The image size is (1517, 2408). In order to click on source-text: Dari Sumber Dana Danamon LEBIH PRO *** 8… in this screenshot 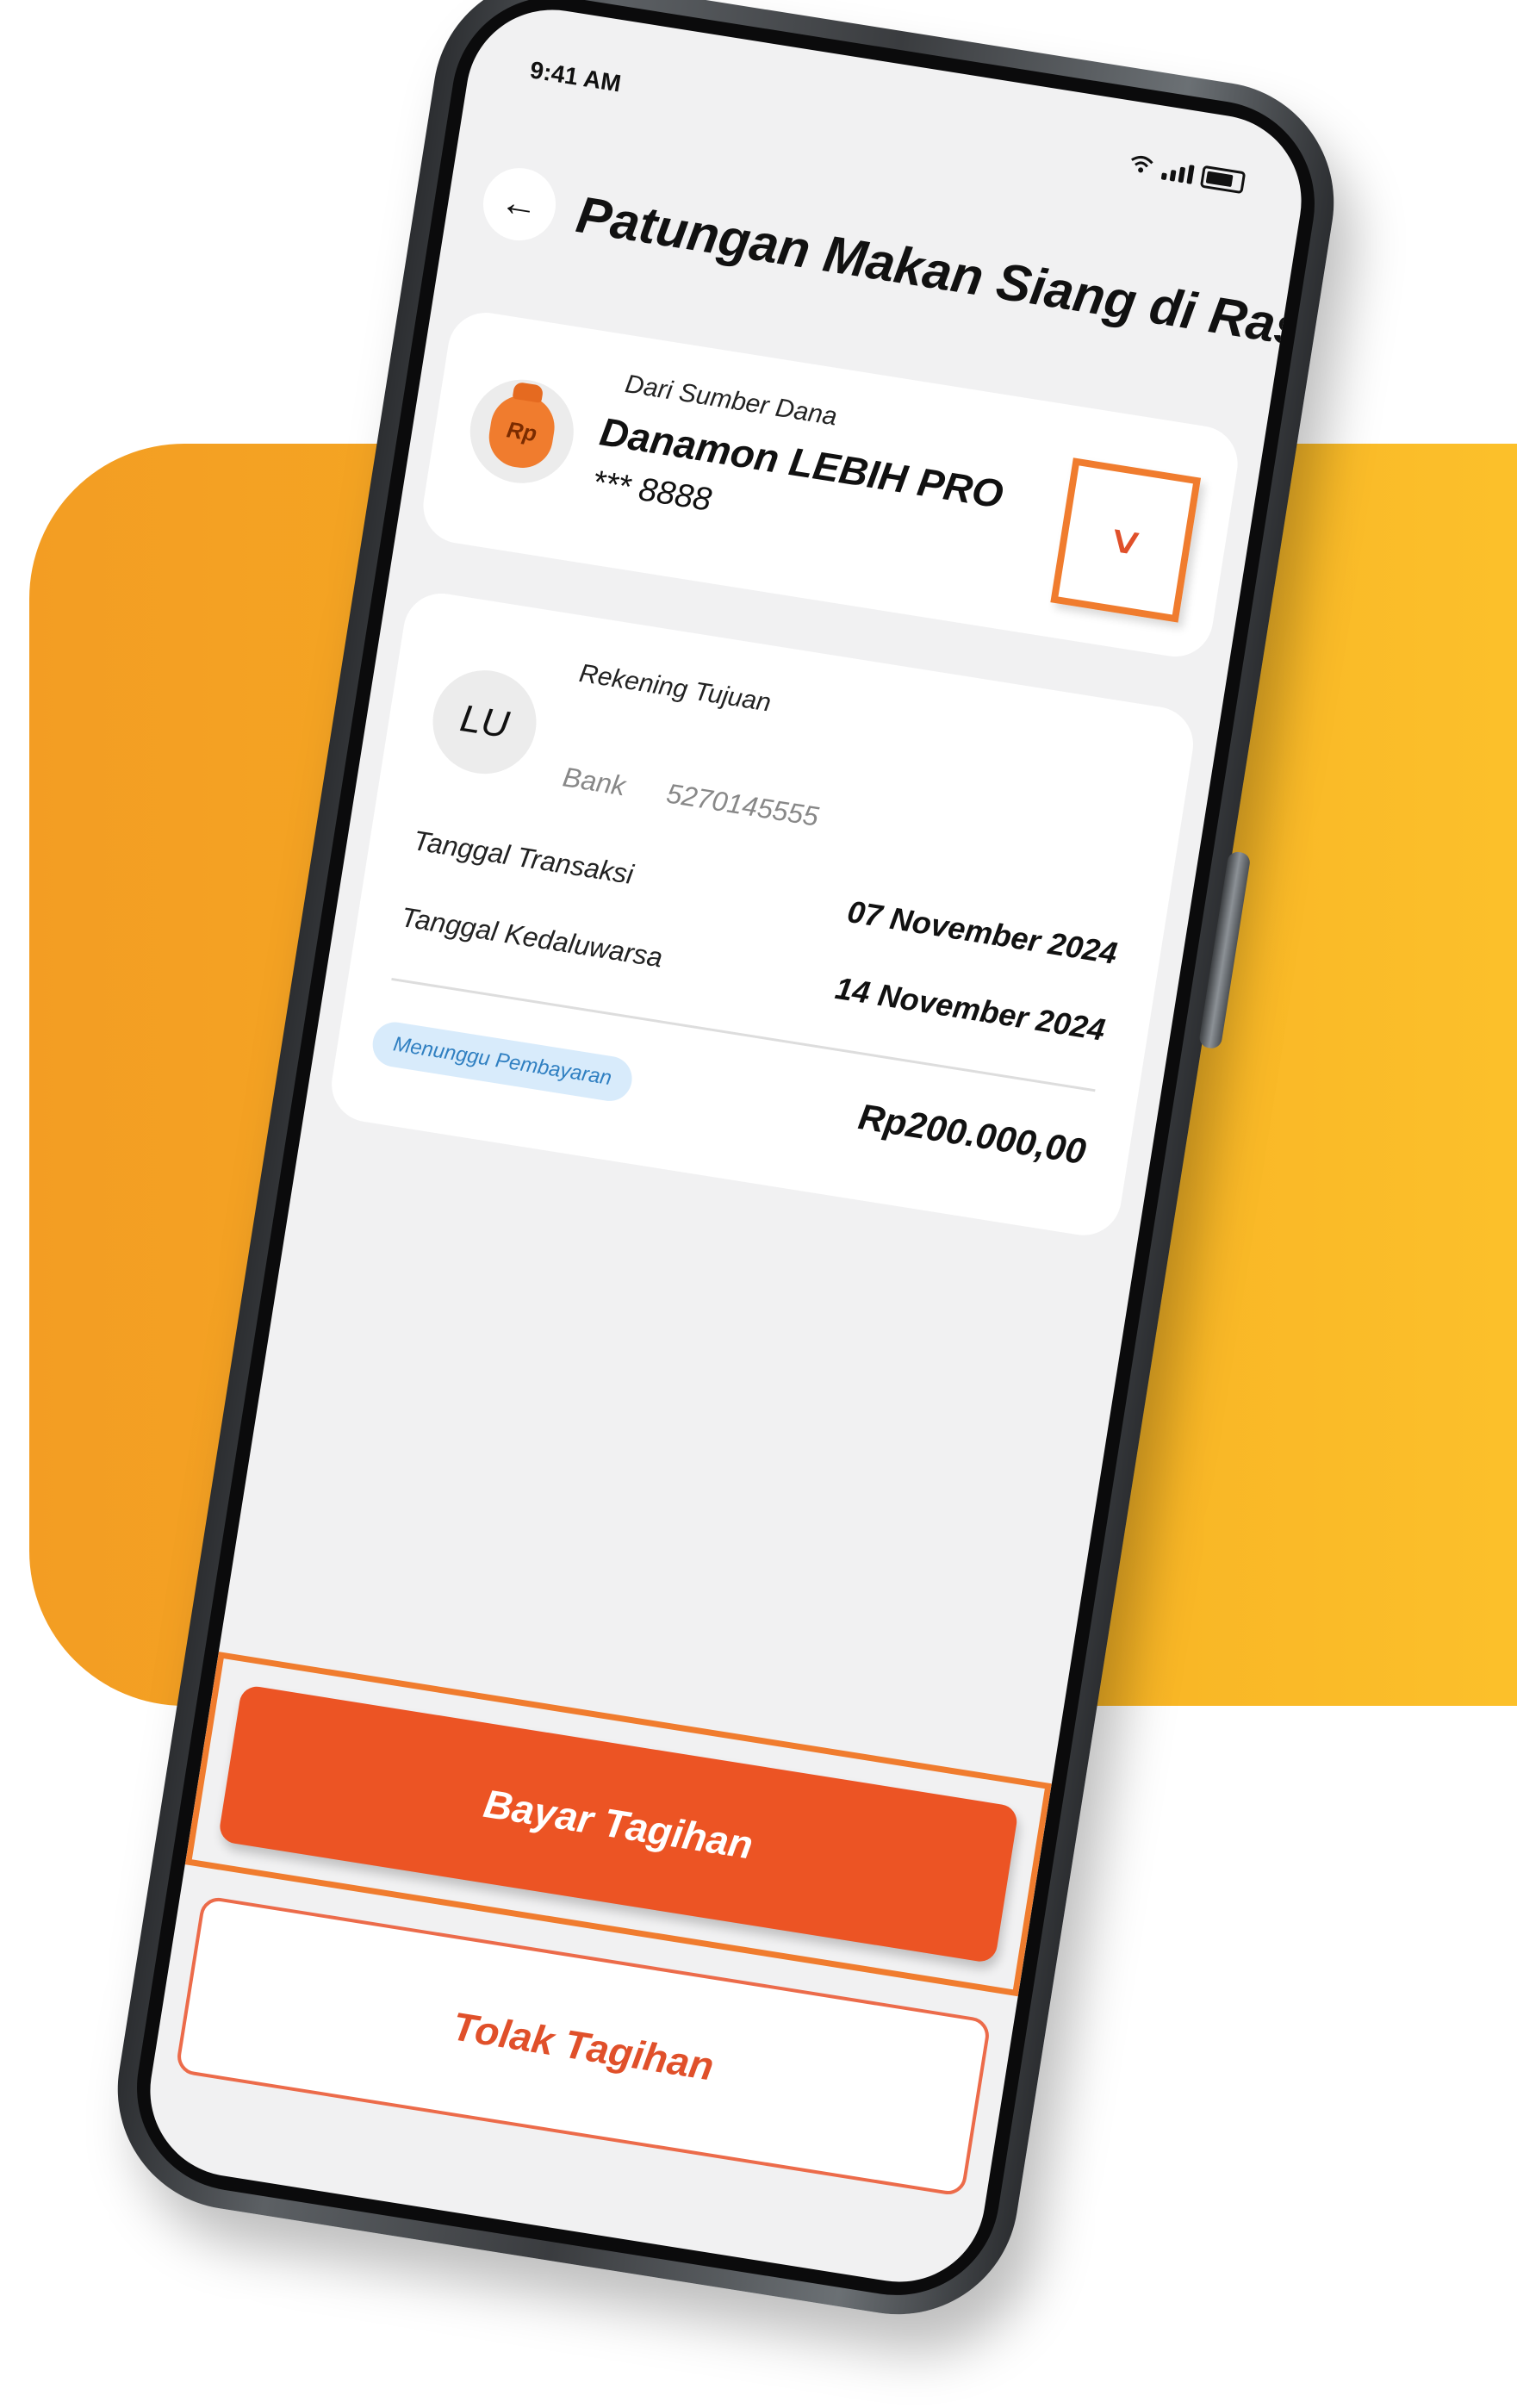, I will do `click(801, 465)`.